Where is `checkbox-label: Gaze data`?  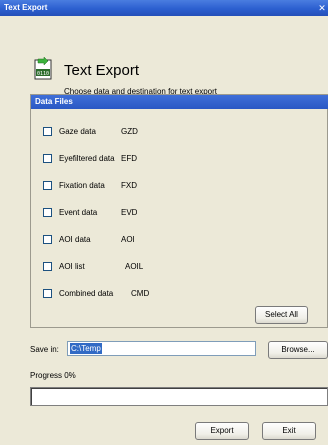
checkbox-label: Gaze data is located at coordinates (77, 131).